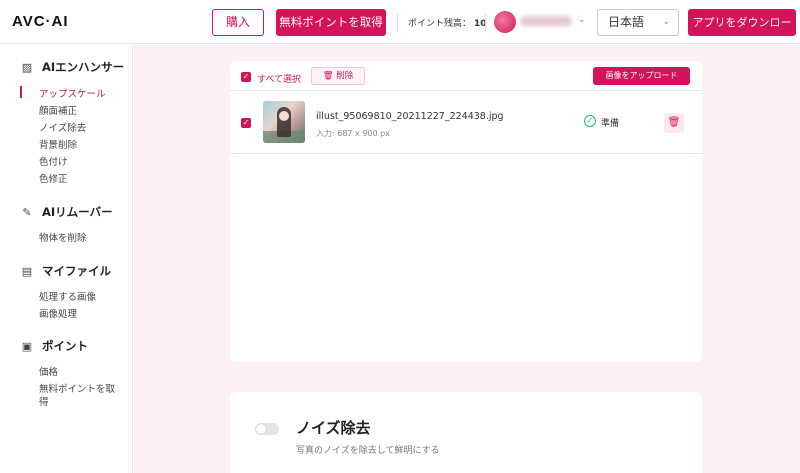 This screenshot has width=800, height=473. Describe the element at coordinates (27, 346) in the screenshot. I see `wallet-icon: ▣` at that location.